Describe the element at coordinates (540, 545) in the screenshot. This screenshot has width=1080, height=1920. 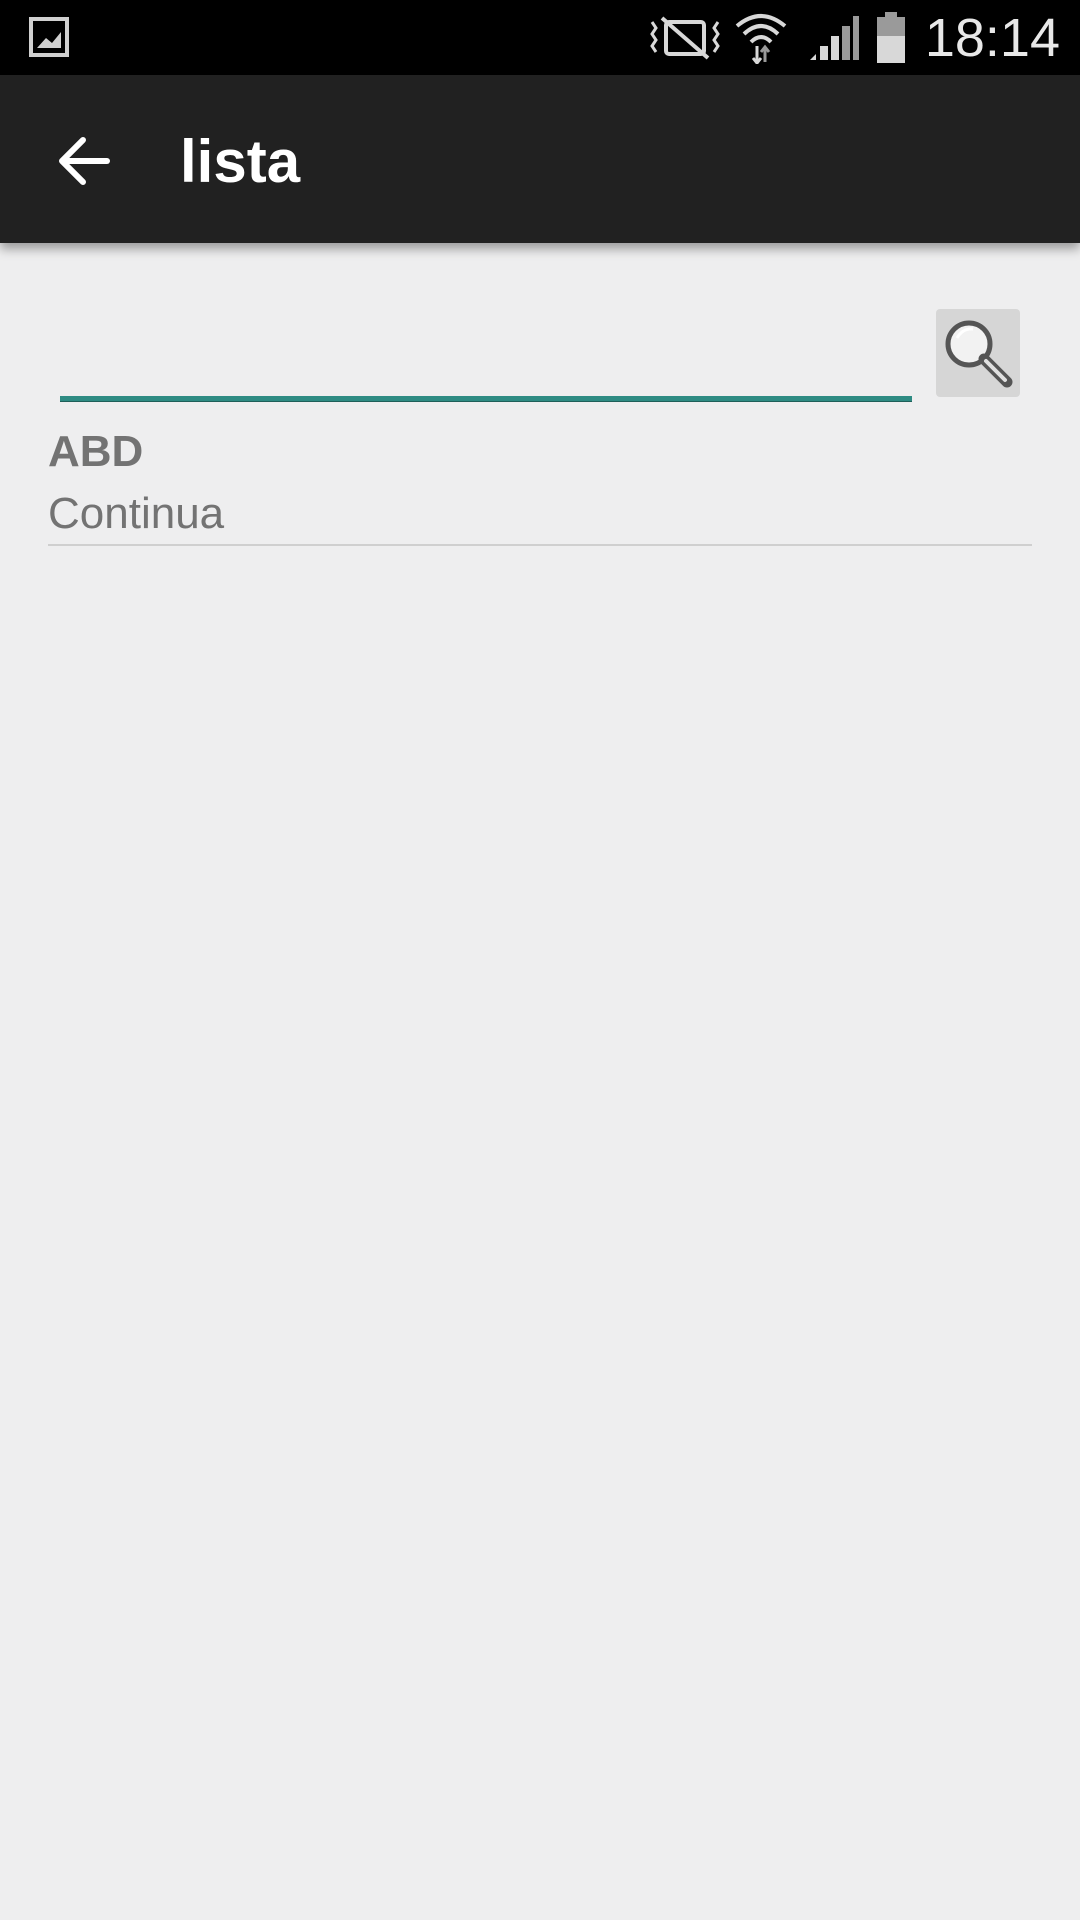
I see `list-divider` at that location.